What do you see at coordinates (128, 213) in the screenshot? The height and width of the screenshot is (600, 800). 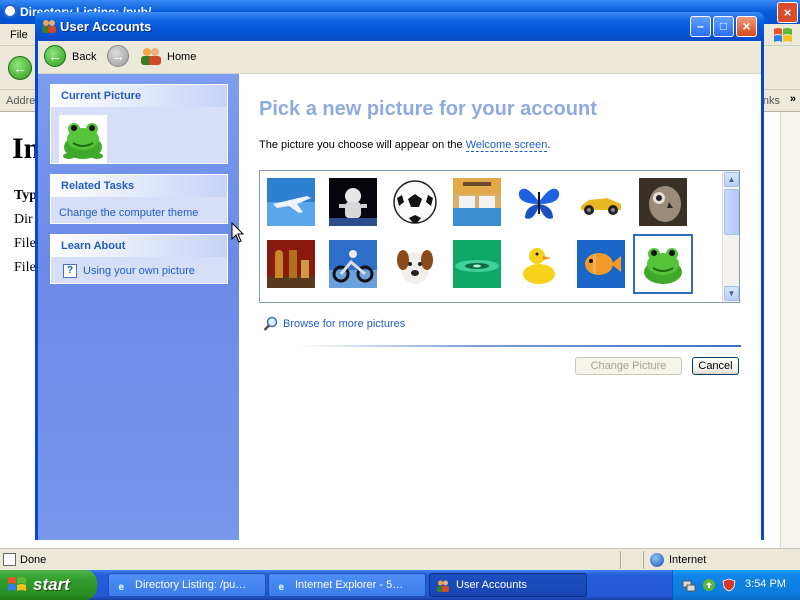 I see `change-theme-link: Change the computer theme` at bounding box center [128, 213].